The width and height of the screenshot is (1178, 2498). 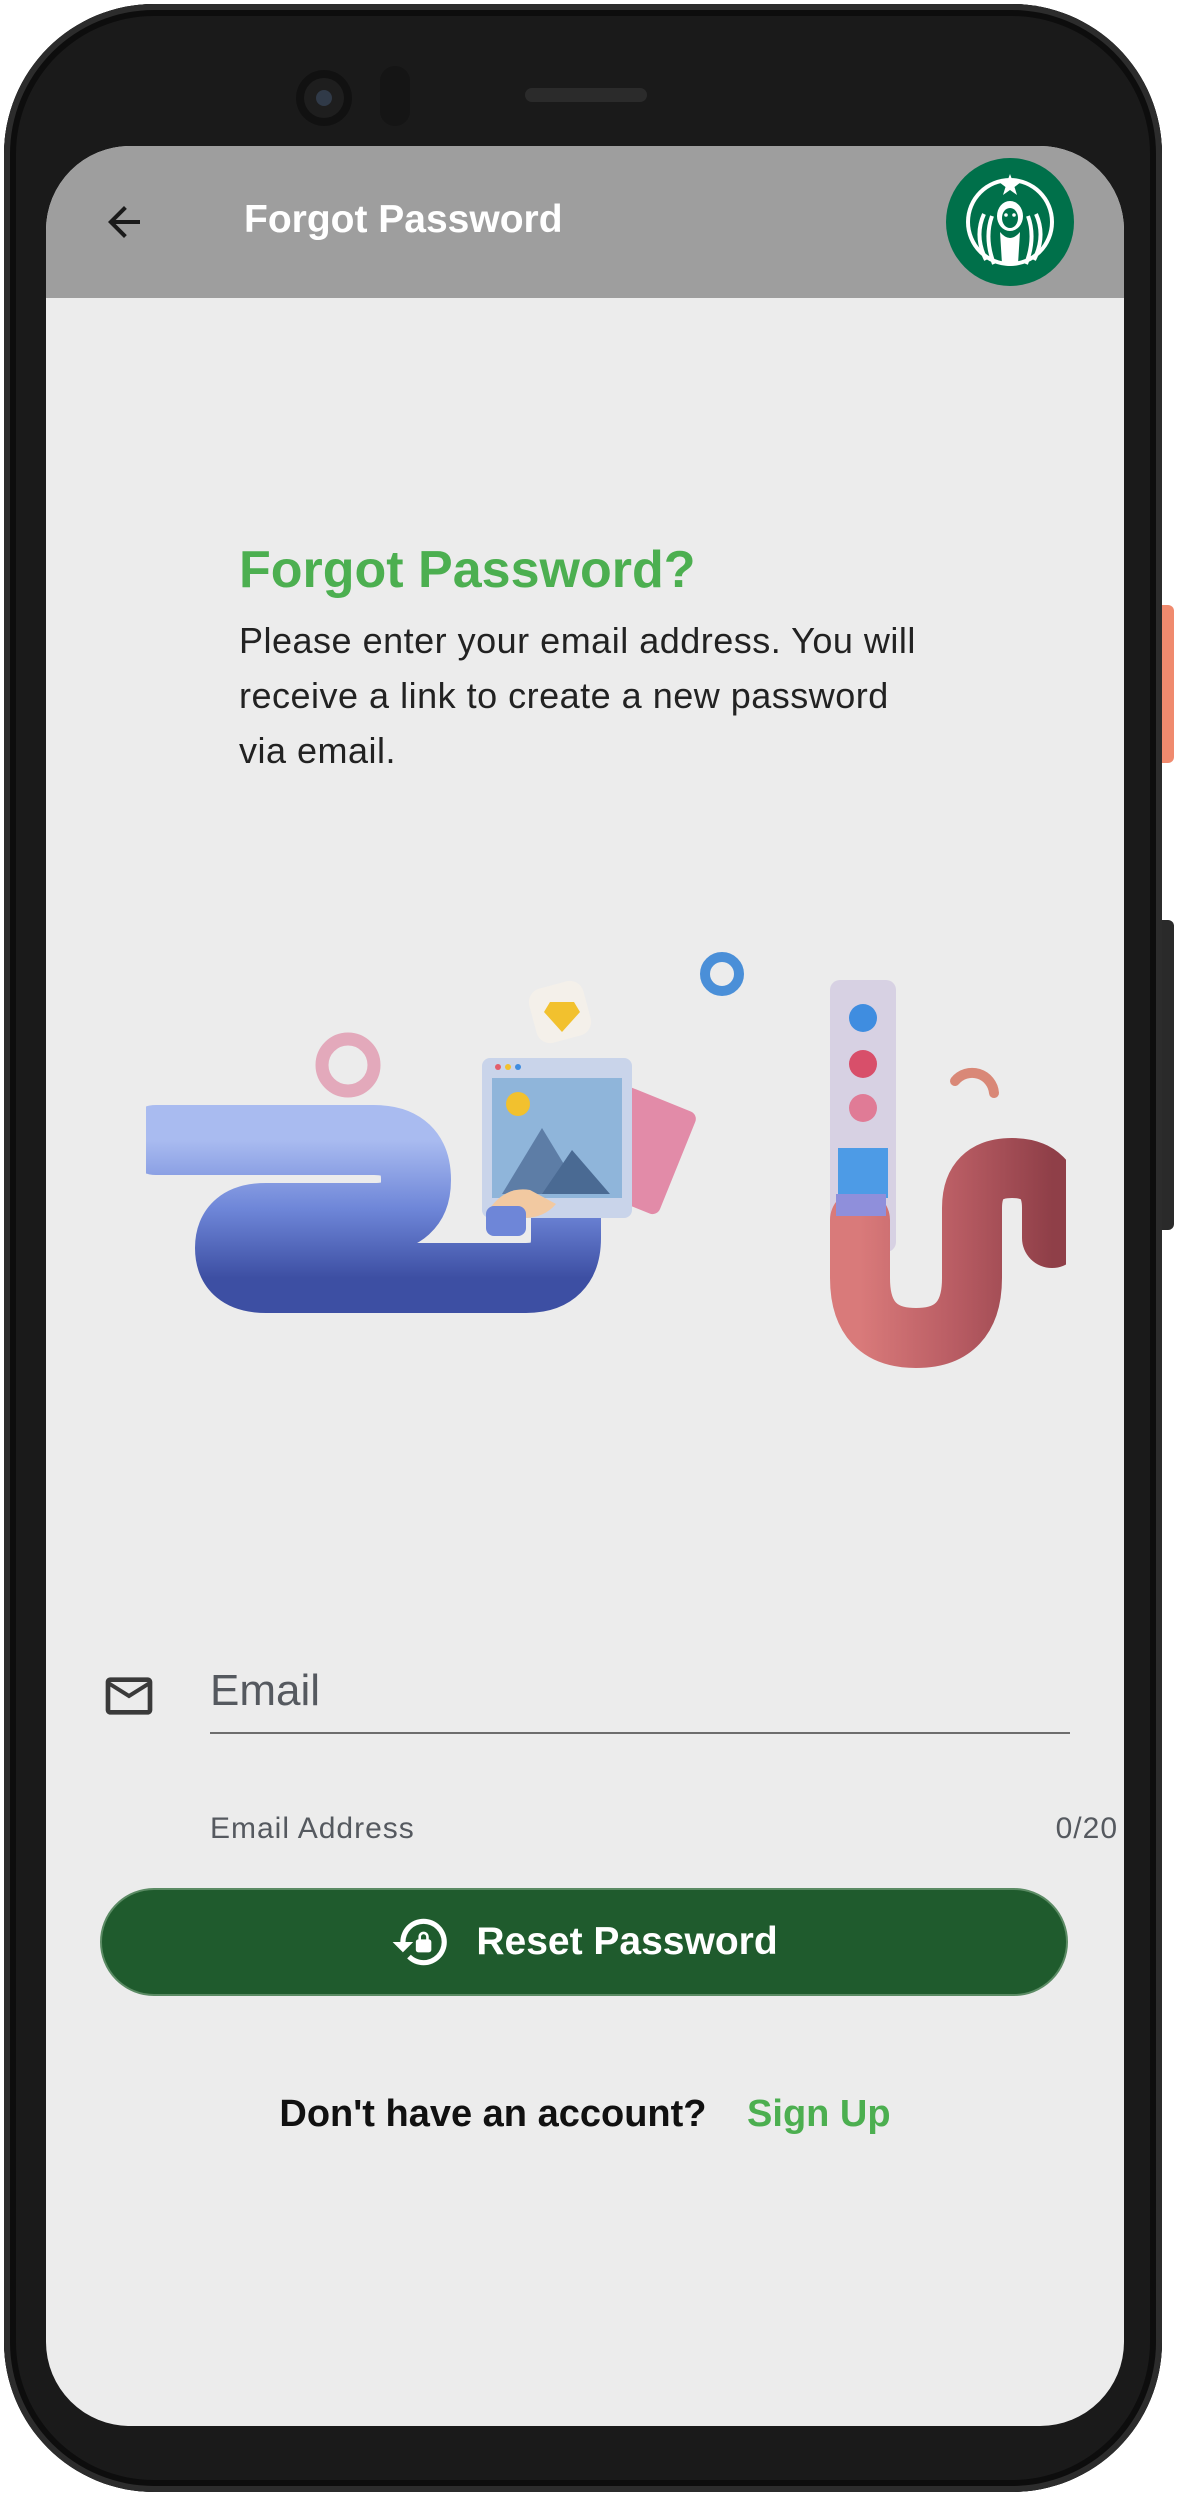 What do you see at coordinates (627, 1941) in the screenshot?
I see `reset-password-label: Reset Password` at bounding box center [627, 1941].